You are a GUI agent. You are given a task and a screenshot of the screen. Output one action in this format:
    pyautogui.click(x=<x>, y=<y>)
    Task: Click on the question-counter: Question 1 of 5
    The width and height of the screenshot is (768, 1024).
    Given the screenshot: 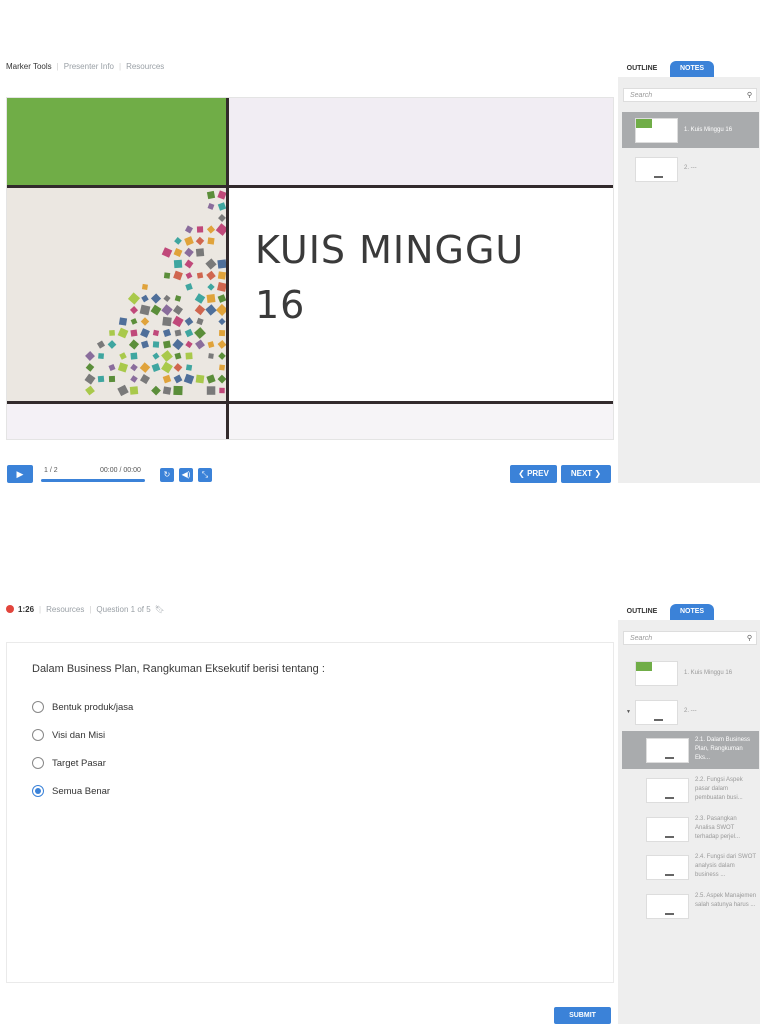 What is the action you would take?
    pyautogui.click(x=123, y=609)
    